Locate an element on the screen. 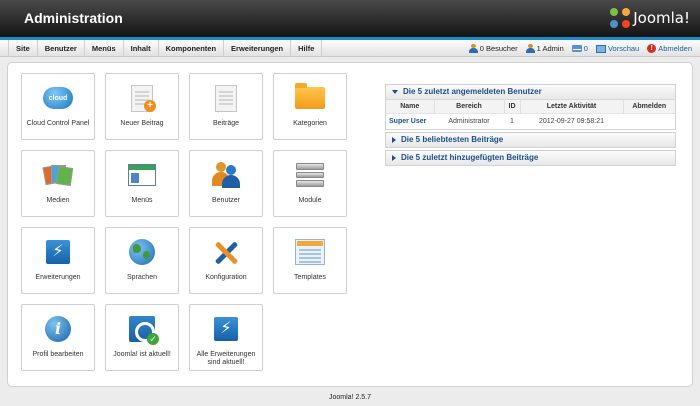  popular-articles-toggle: Die 5 beliebtesten Beiträge is located at coordinates (530, 139).